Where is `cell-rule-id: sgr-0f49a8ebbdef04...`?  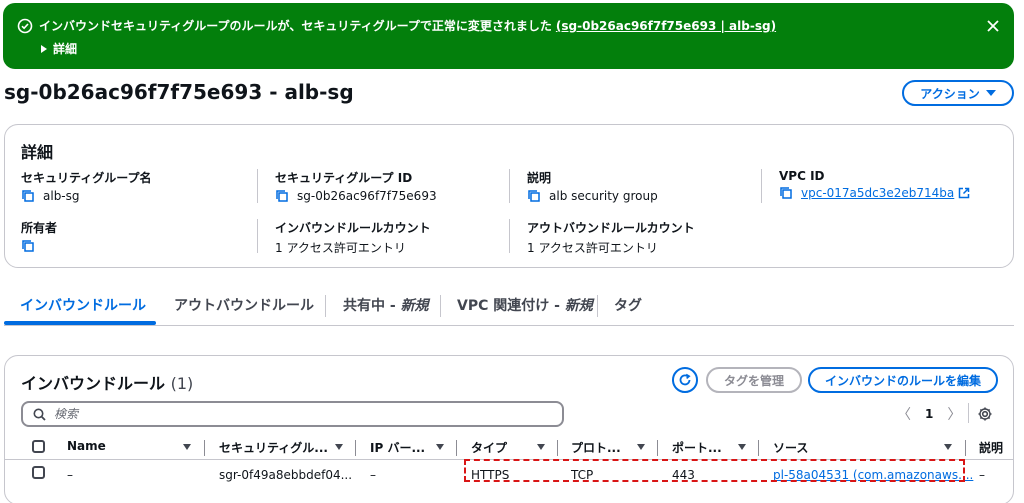 cell-rule-id: sgr-0f49a8ebbdef04... is located at coordinates (286, 475).